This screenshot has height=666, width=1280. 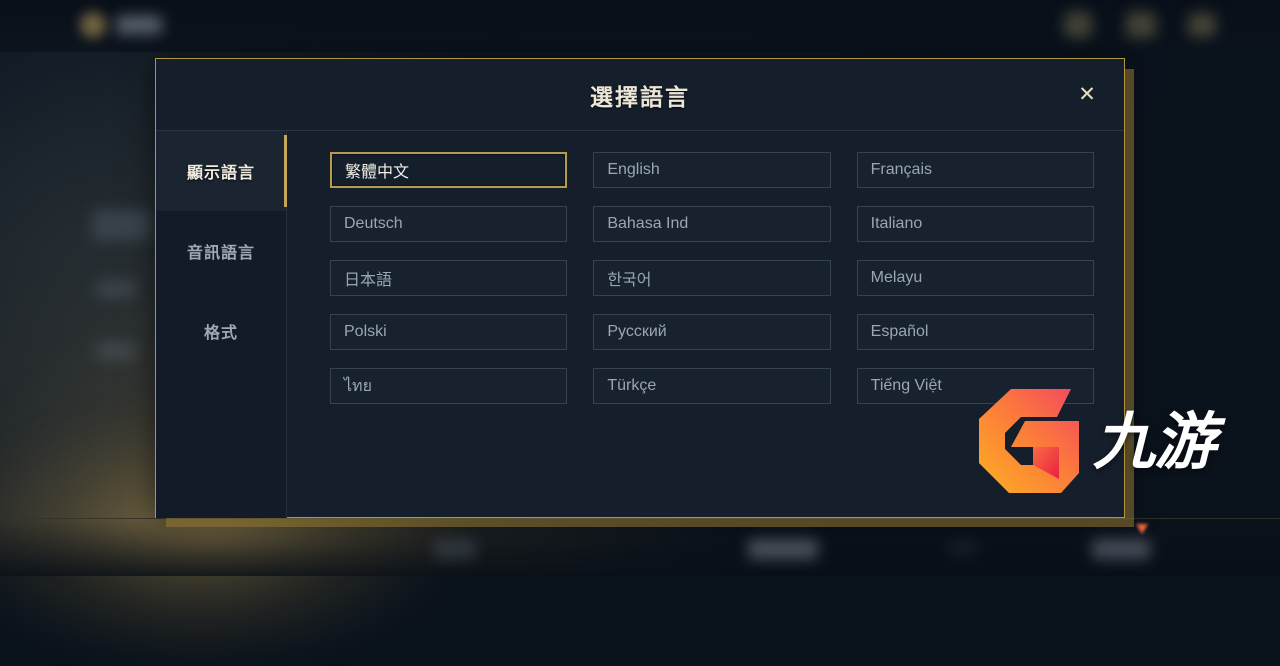 I want to click on sidebar-item-2: 格式, so click(x=221, y=331).